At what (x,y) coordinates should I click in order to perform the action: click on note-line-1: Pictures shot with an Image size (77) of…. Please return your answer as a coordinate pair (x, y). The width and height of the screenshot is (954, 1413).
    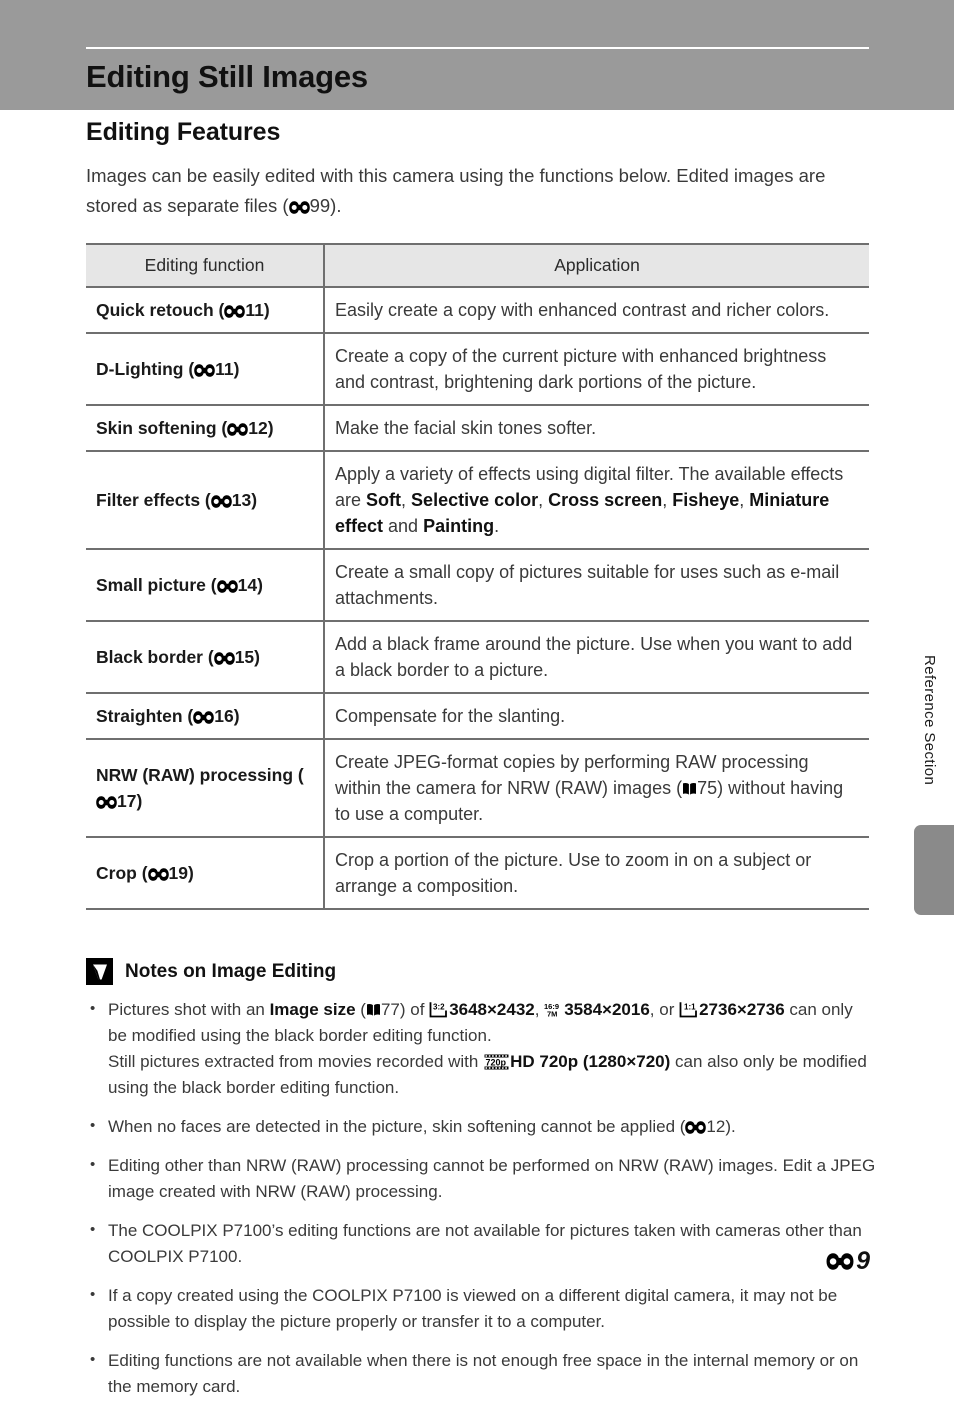
    Looking at the image, I should click on (492, 1023).